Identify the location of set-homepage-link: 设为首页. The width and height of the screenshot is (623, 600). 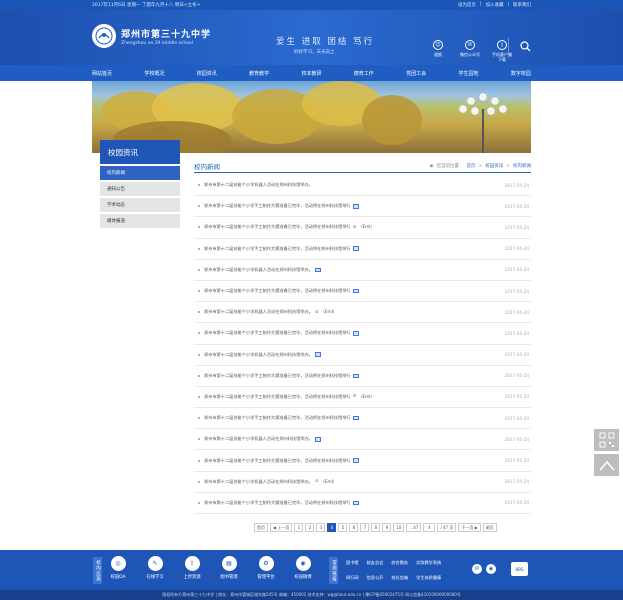
(467, 5).